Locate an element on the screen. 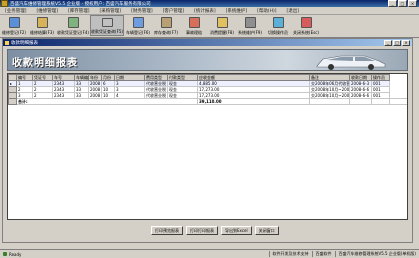 This screenshot has width=419, height=258. total-row: 合计: 39,110.00 is located at coordinates (209, 102).